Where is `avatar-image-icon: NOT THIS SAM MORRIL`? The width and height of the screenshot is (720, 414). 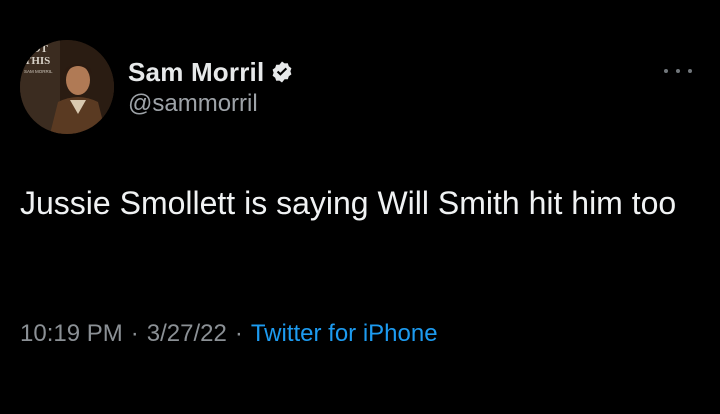
avatar-image-icon: NOT THIS SAM MORRIL is located at coordinates (67, 87).